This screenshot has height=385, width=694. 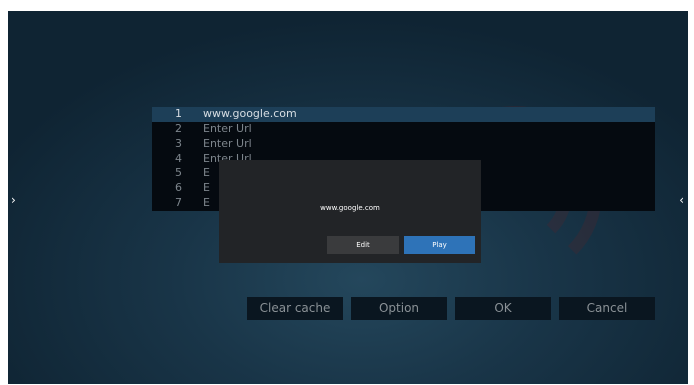 What do you see at coordinates (363, 245) in the screenshot?
I see `edit-button: Edit` at bounding box center [363, 245].